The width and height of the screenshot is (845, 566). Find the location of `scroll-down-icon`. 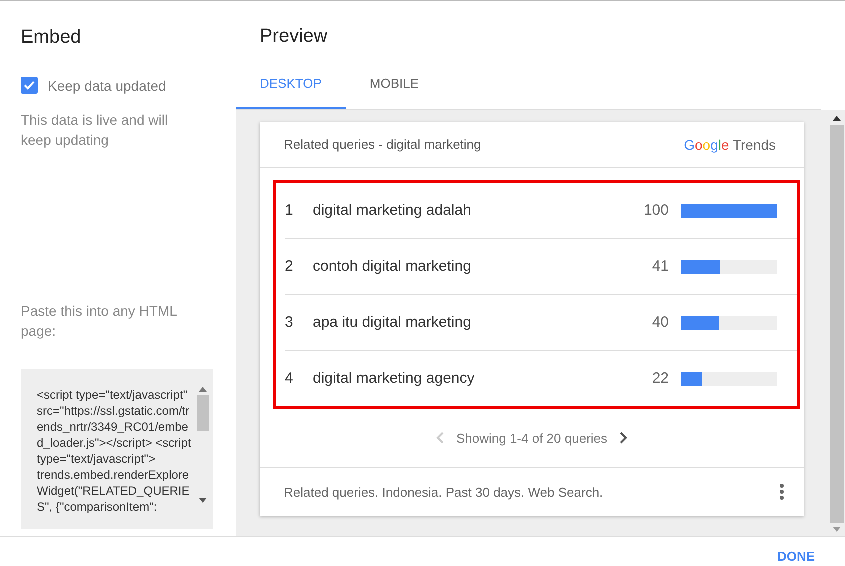

scroll-down-icon is located at coordinates (203, 500).